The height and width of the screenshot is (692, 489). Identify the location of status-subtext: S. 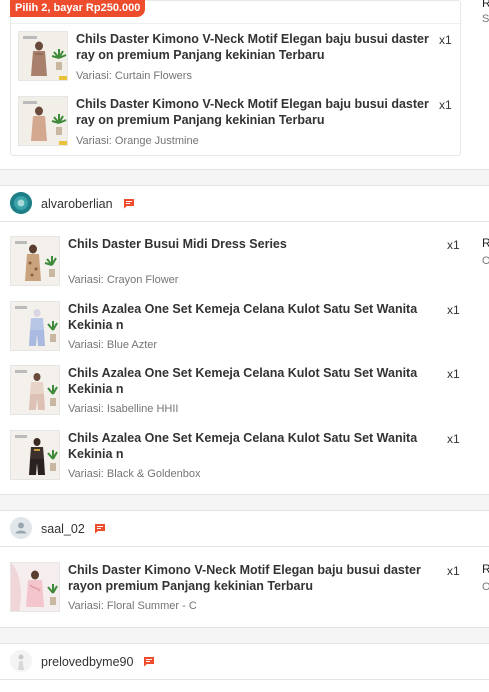
(485, 19).